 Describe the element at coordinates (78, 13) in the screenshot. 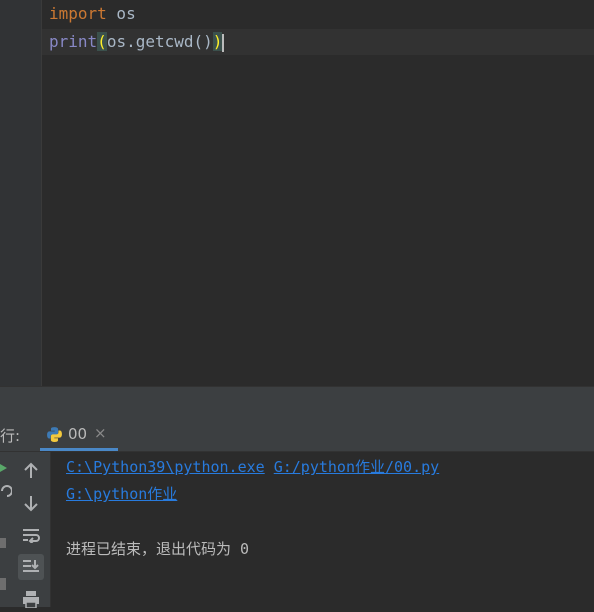

I see `keyword-import: import` at that location.